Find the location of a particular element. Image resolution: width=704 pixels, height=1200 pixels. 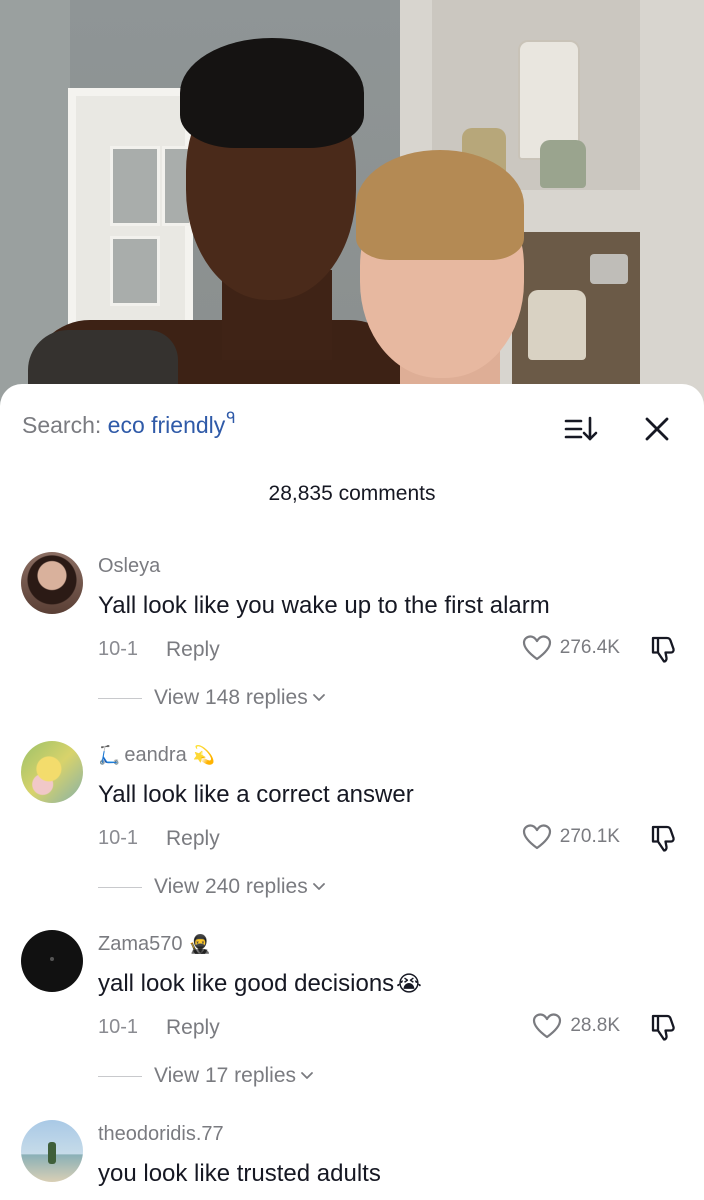

crying-emoji: 😭 is located at coordinates (409, 983).